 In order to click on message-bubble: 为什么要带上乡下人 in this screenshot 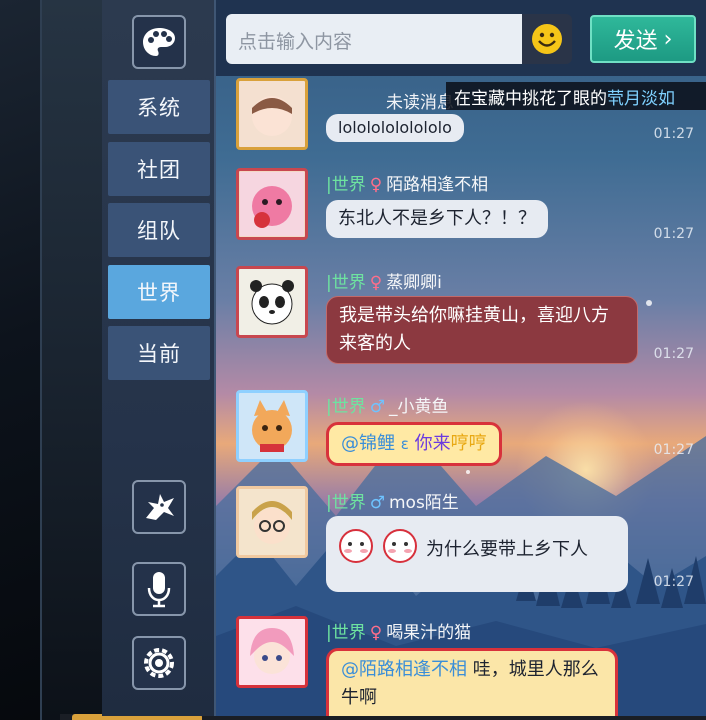, I will do `click(477, 554)`.